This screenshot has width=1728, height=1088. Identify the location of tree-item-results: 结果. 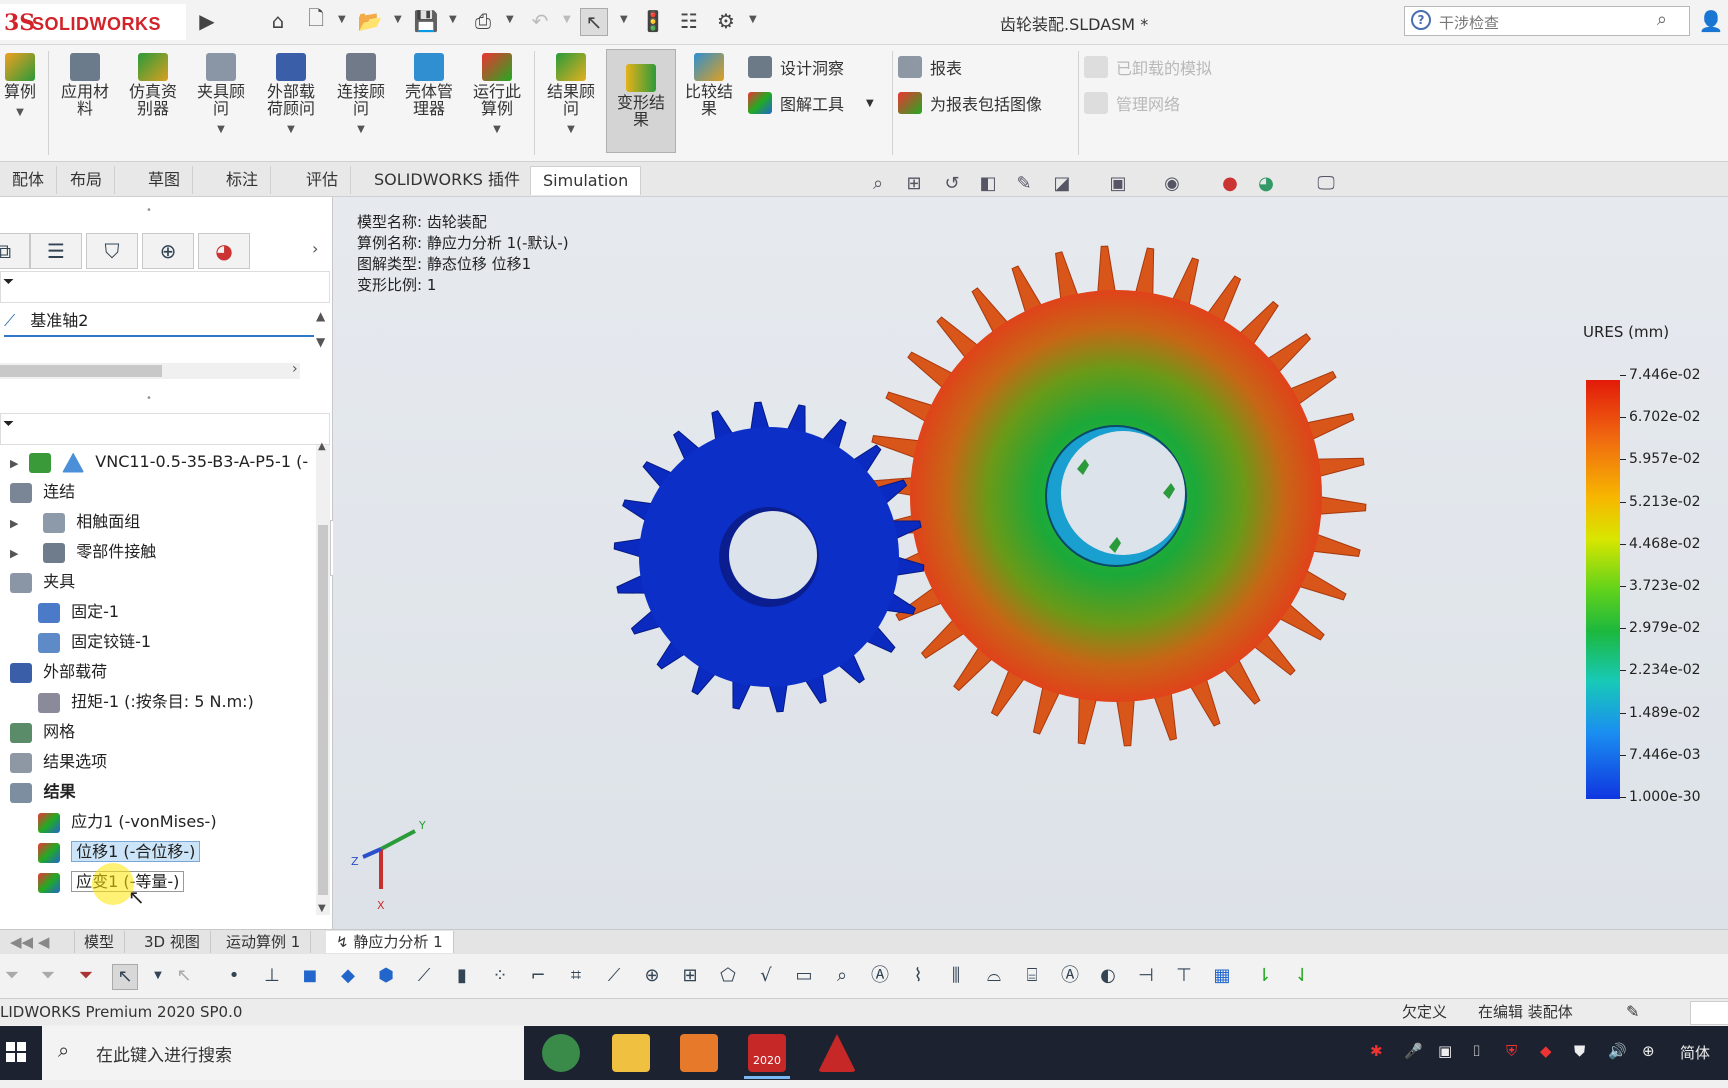
(43, 792).